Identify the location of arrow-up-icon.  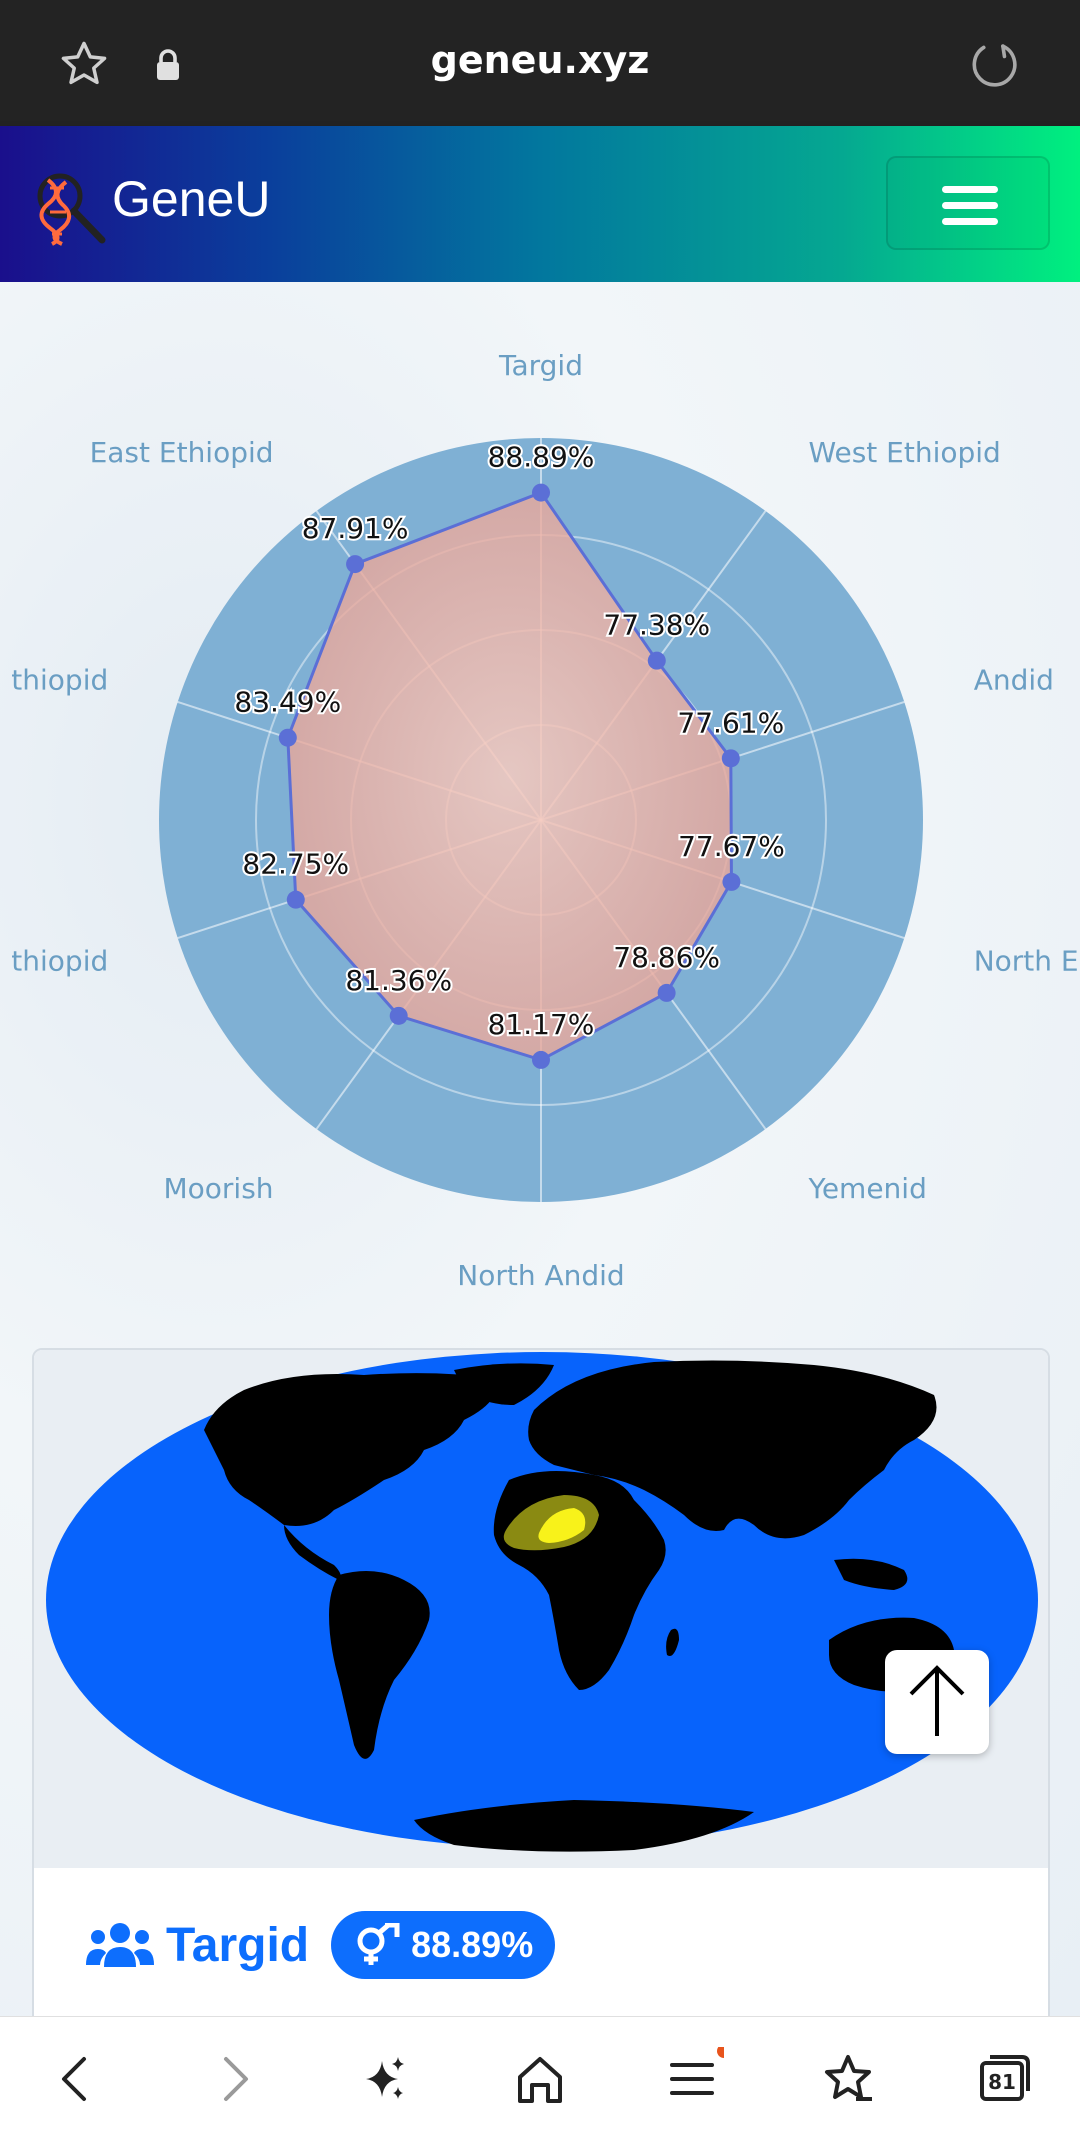
(937, 1700).